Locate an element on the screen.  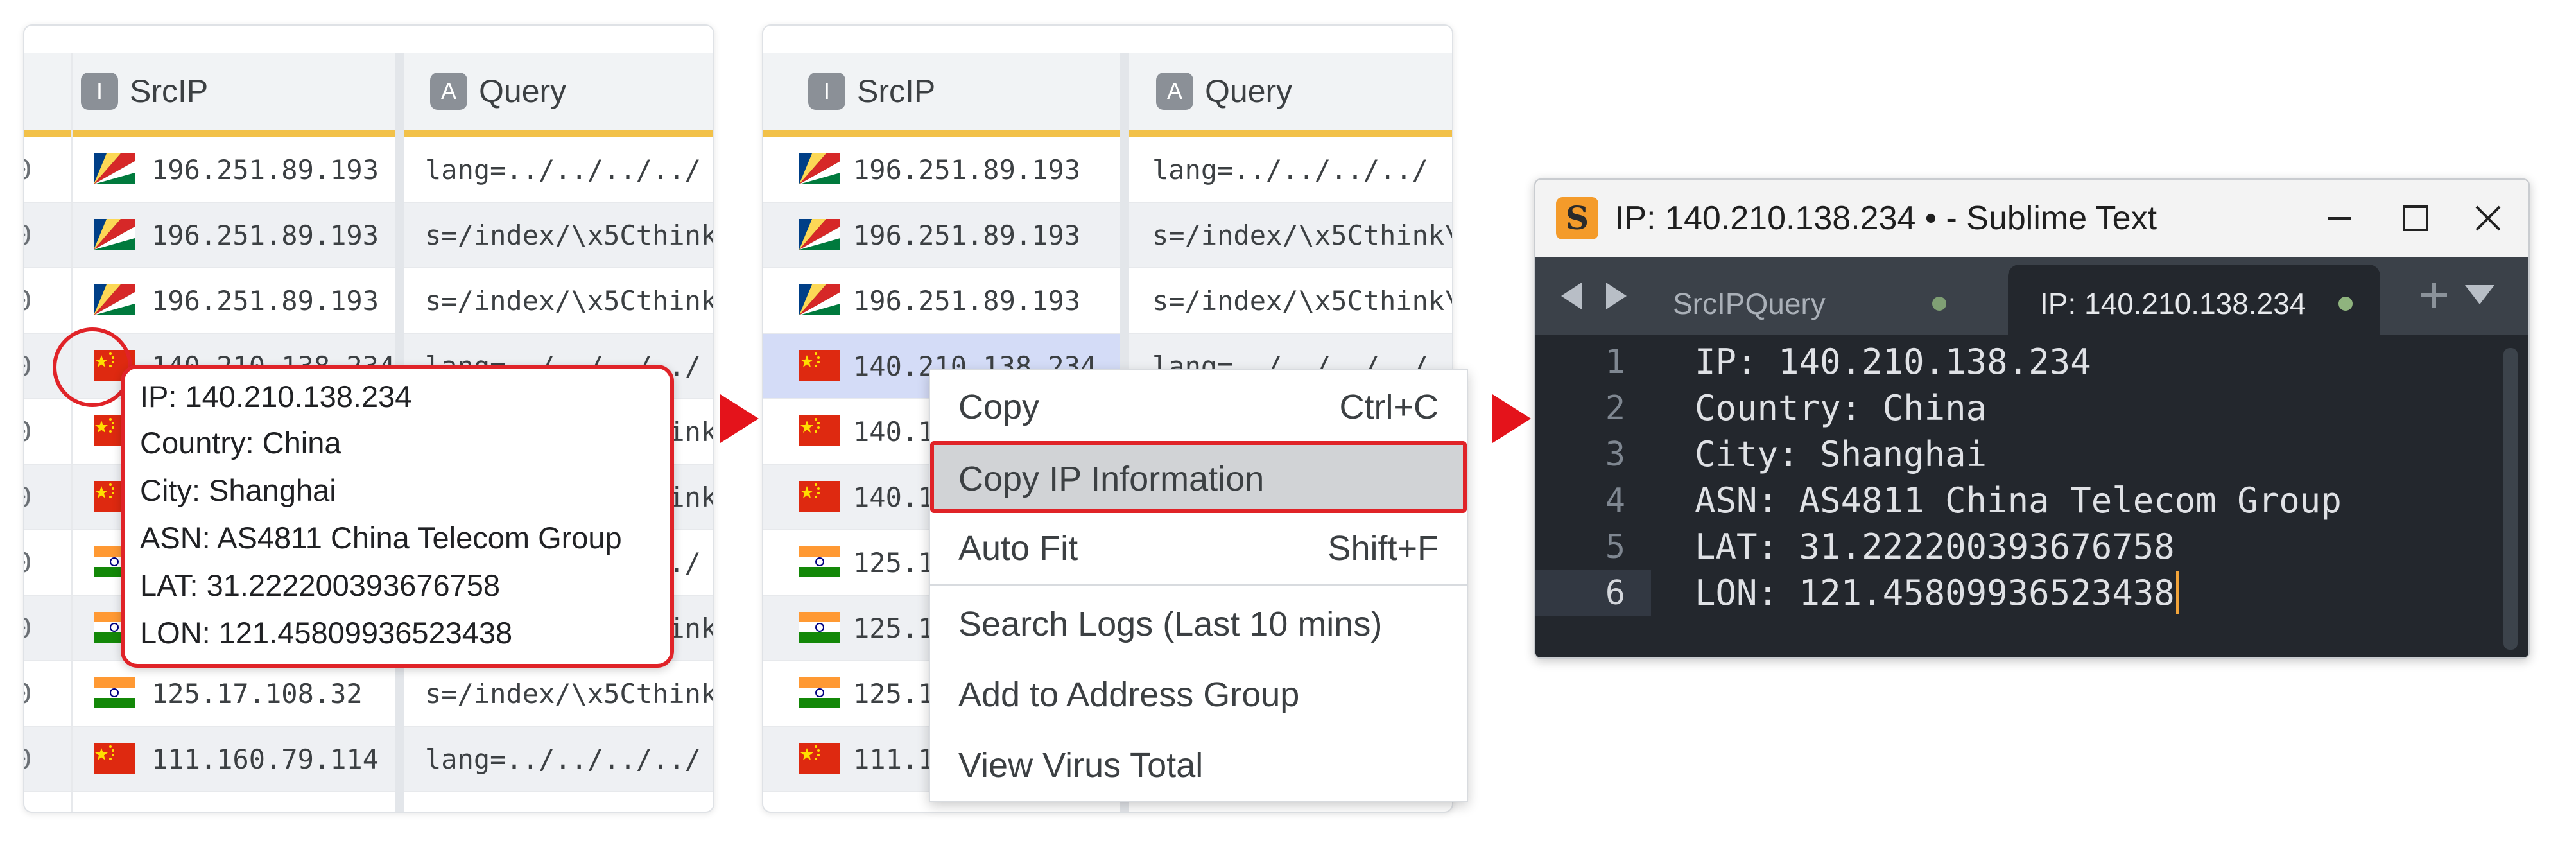
editor-line: ASN: AS4811 China Telecom Group is located at coordinates (2019, 501).